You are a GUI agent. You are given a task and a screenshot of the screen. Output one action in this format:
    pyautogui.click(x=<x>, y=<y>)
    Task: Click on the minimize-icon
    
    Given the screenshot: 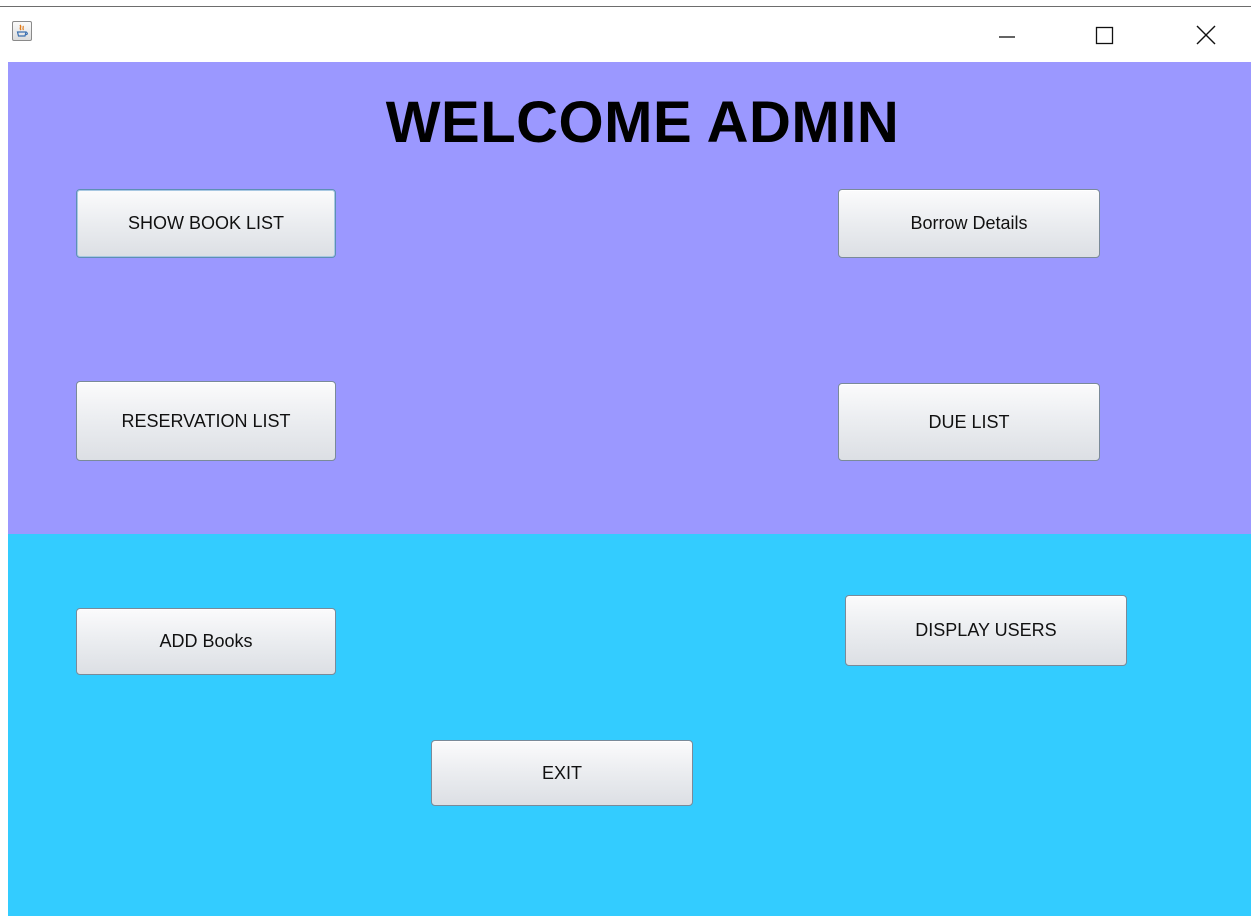 What is the action you would take?
    pyautogui.click(x=1007, y=36)
    